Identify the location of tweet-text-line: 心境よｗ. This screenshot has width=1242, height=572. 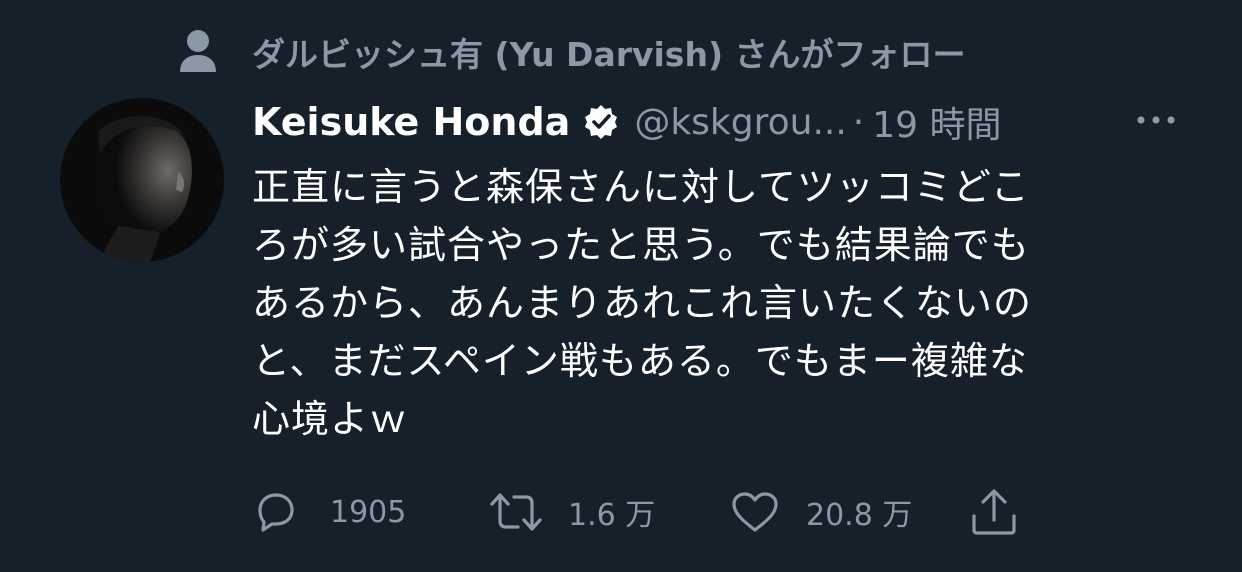
(330, 419).